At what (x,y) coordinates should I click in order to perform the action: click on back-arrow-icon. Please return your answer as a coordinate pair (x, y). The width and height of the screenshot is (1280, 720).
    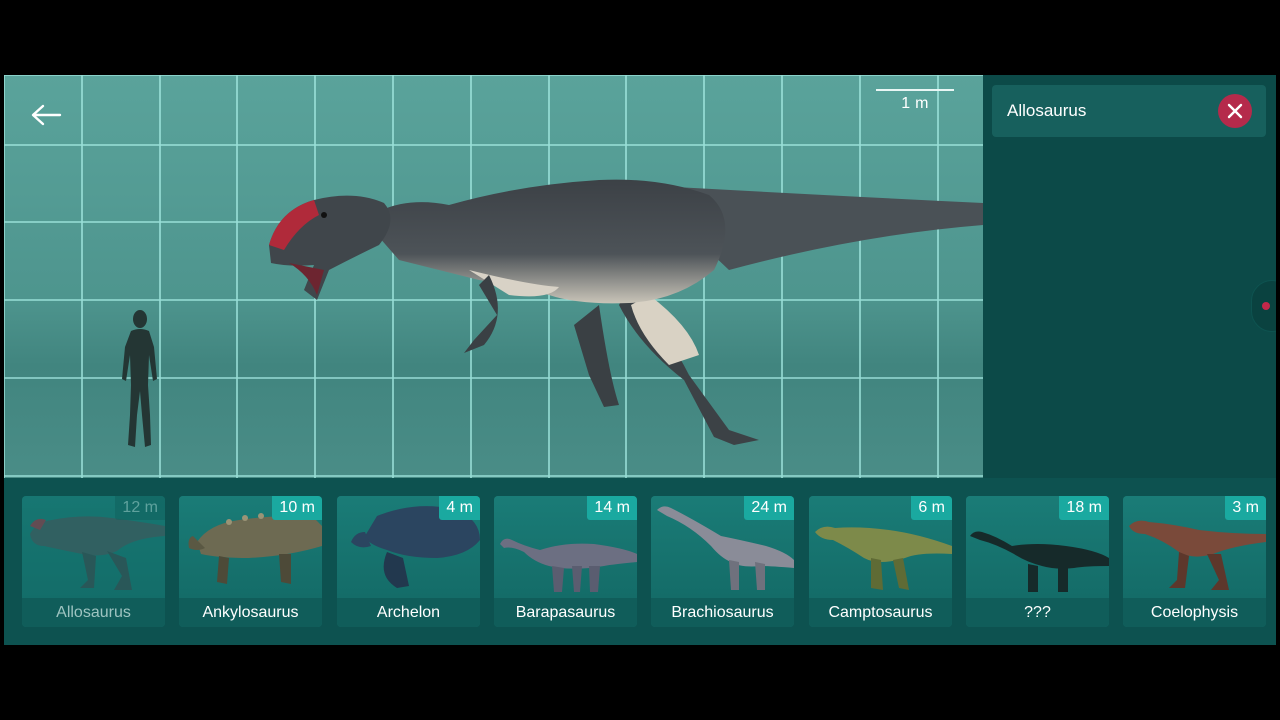
    Looking at the image, I should click on (46, 115).